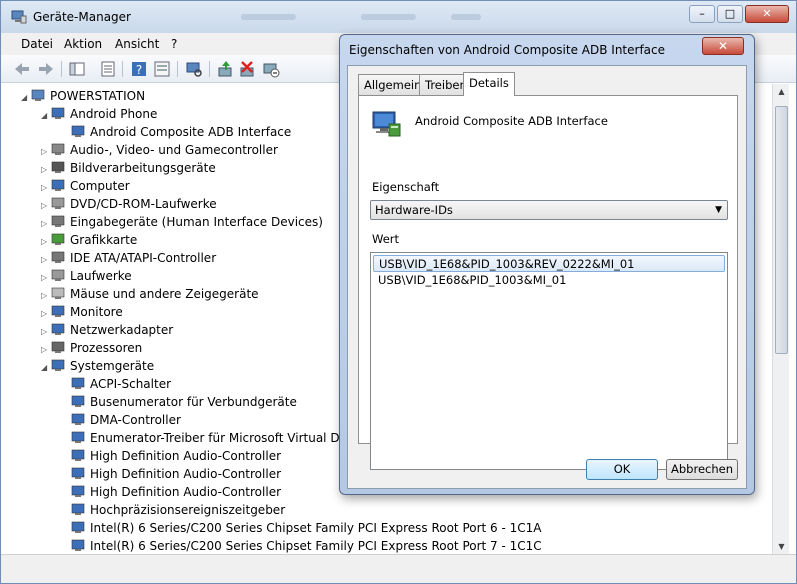 Image resolution: width=797 pixels, height=584 pixels. What do you see at coordinates (58, 329) in the screenshot?
I see `network-adapter-icon` at bounding box center [58, 329].